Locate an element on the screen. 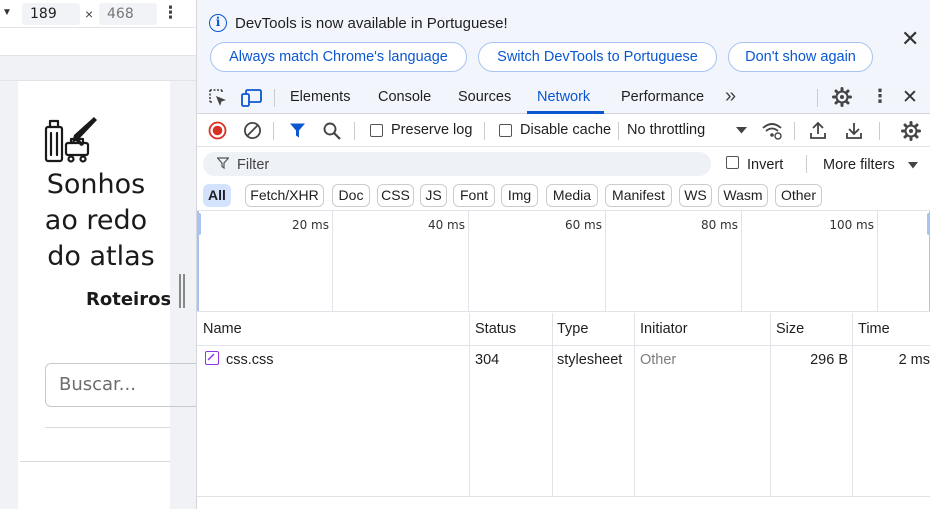 The height and width of the screenshot is (509, 930). column-header-status: Status is located at coordinates (495, 329).